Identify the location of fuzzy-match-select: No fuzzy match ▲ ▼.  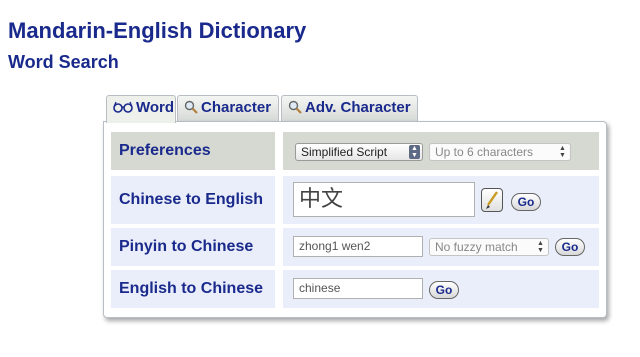
(489, 247).